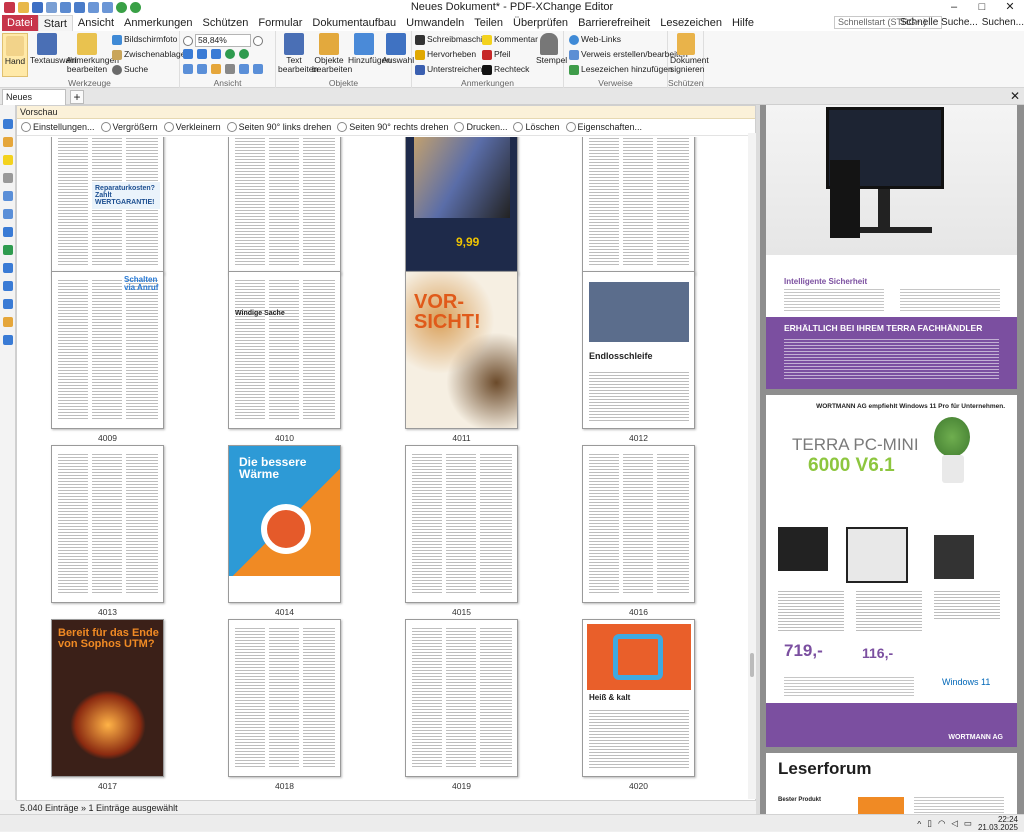  What do you see at coordinates (53, 49) in the screenshot?
I see `text-select-button: Textauswahl` at bounding box center [53, 49].